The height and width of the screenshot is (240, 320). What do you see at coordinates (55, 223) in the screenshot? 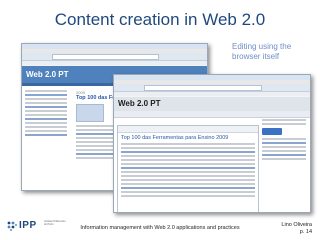
I see `logo-subtitle: Instituto Politécnico do Porto` at bounding box center [55, 223].